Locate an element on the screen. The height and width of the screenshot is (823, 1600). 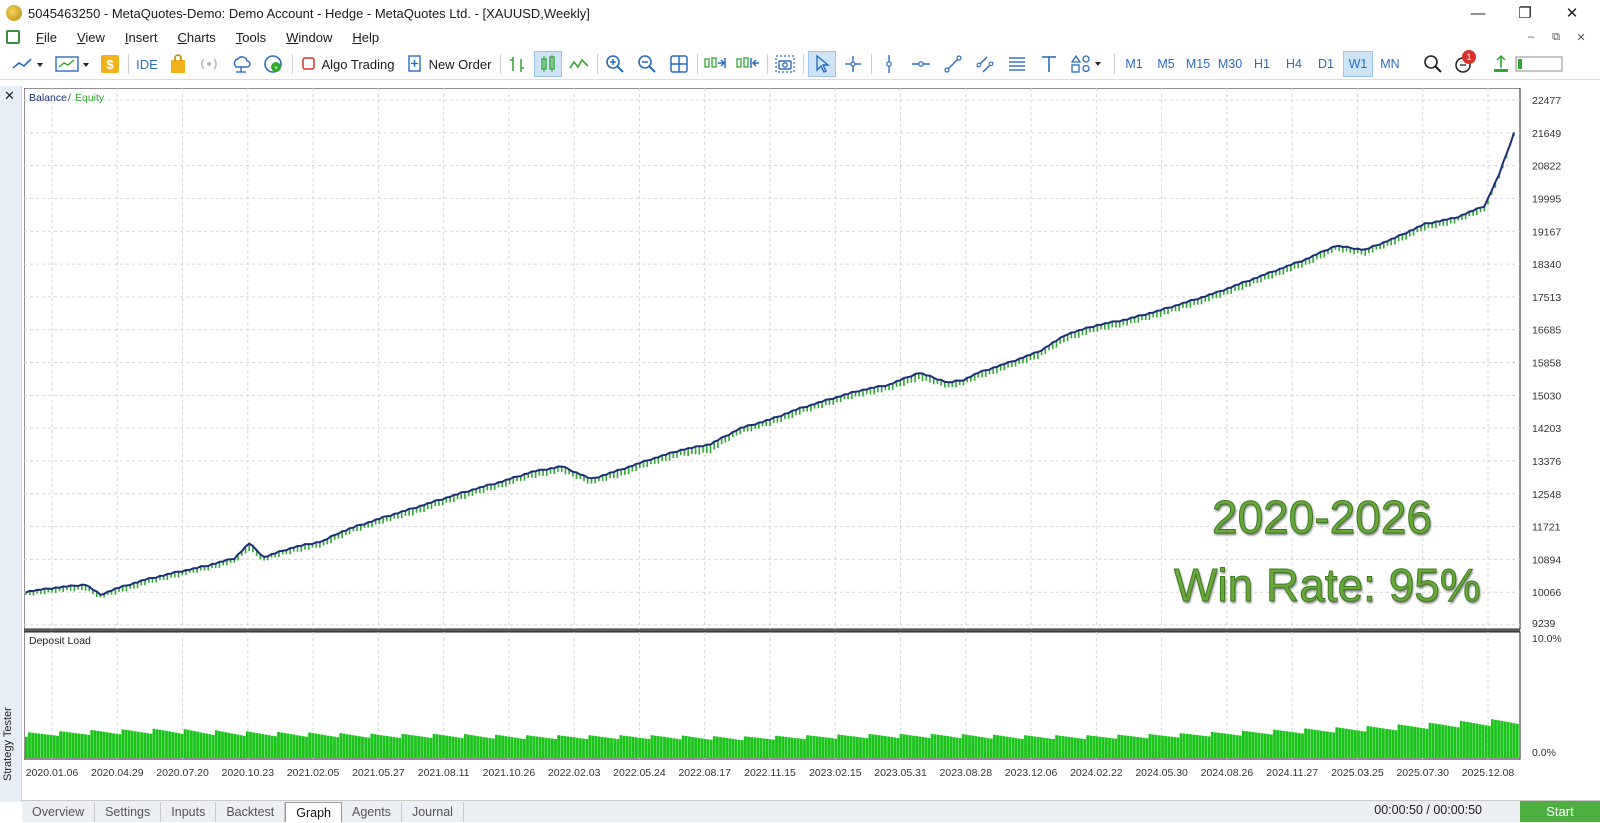
minimize-button: — is located at coordinates (1478, 13).